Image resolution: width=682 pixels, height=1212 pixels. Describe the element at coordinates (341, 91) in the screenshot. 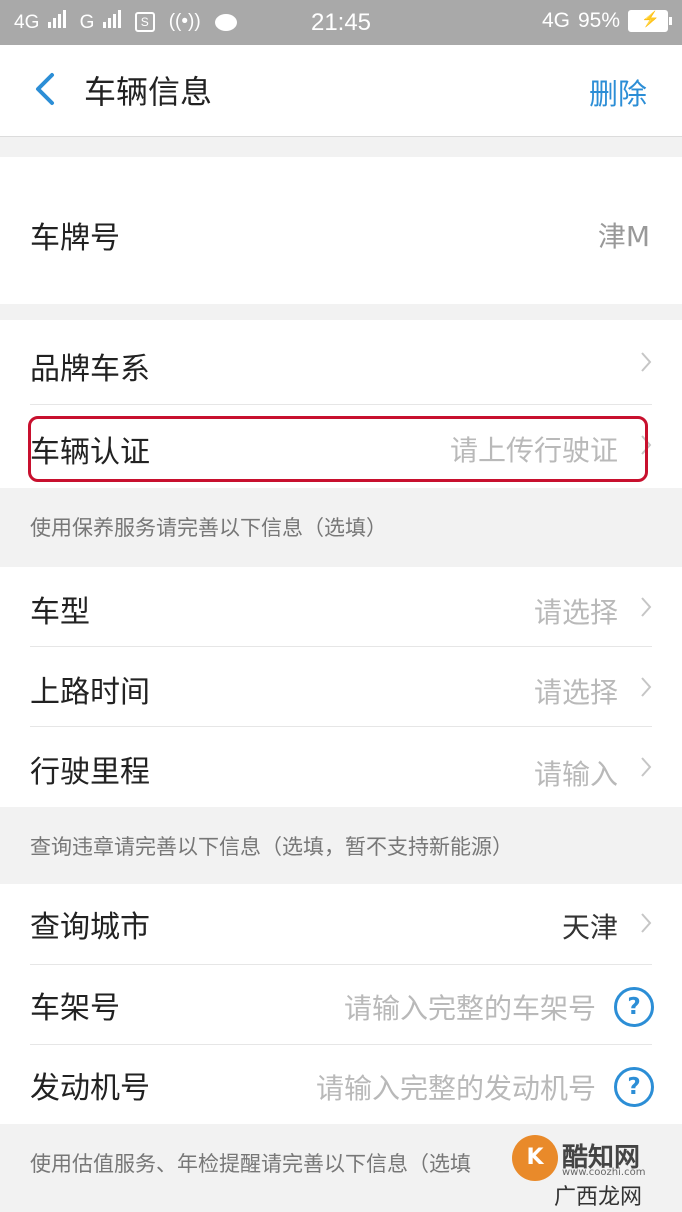

I see `navigation-bar: 车辆信息 删除` at that location.